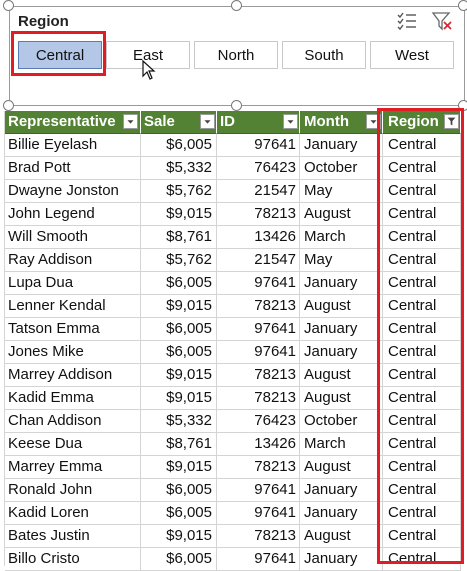  I want to click on resize-handle-bottom, so click(236, 105).